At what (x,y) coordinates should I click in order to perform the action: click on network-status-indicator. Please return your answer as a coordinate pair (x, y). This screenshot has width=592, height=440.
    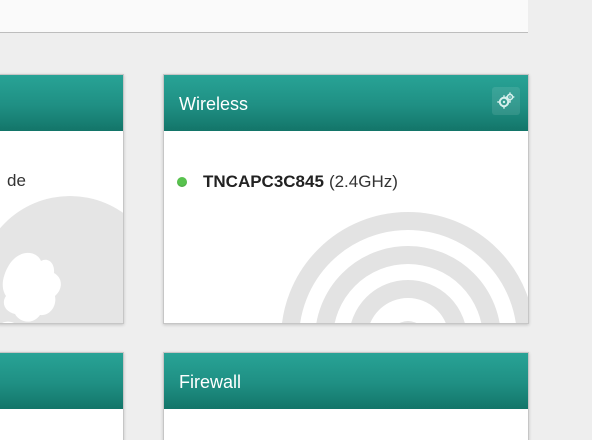
    Looking at the image, I should click on (182, 182).